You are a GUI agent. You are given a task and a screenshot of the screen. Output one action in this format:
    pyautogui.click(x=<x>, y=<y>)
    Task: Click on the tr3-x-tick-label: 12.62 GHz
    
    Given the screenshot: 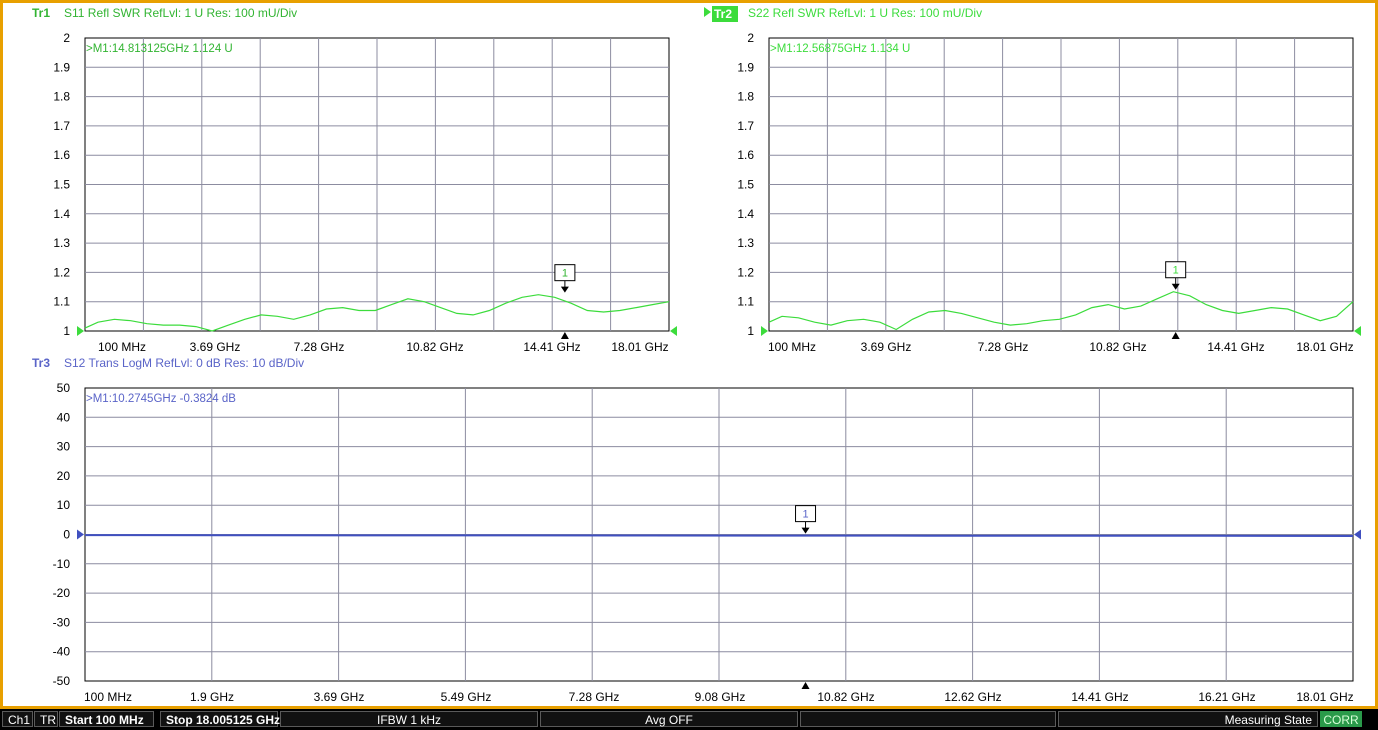 What is the action you would take?
    pyautogui.click(x=972, y=697)
    